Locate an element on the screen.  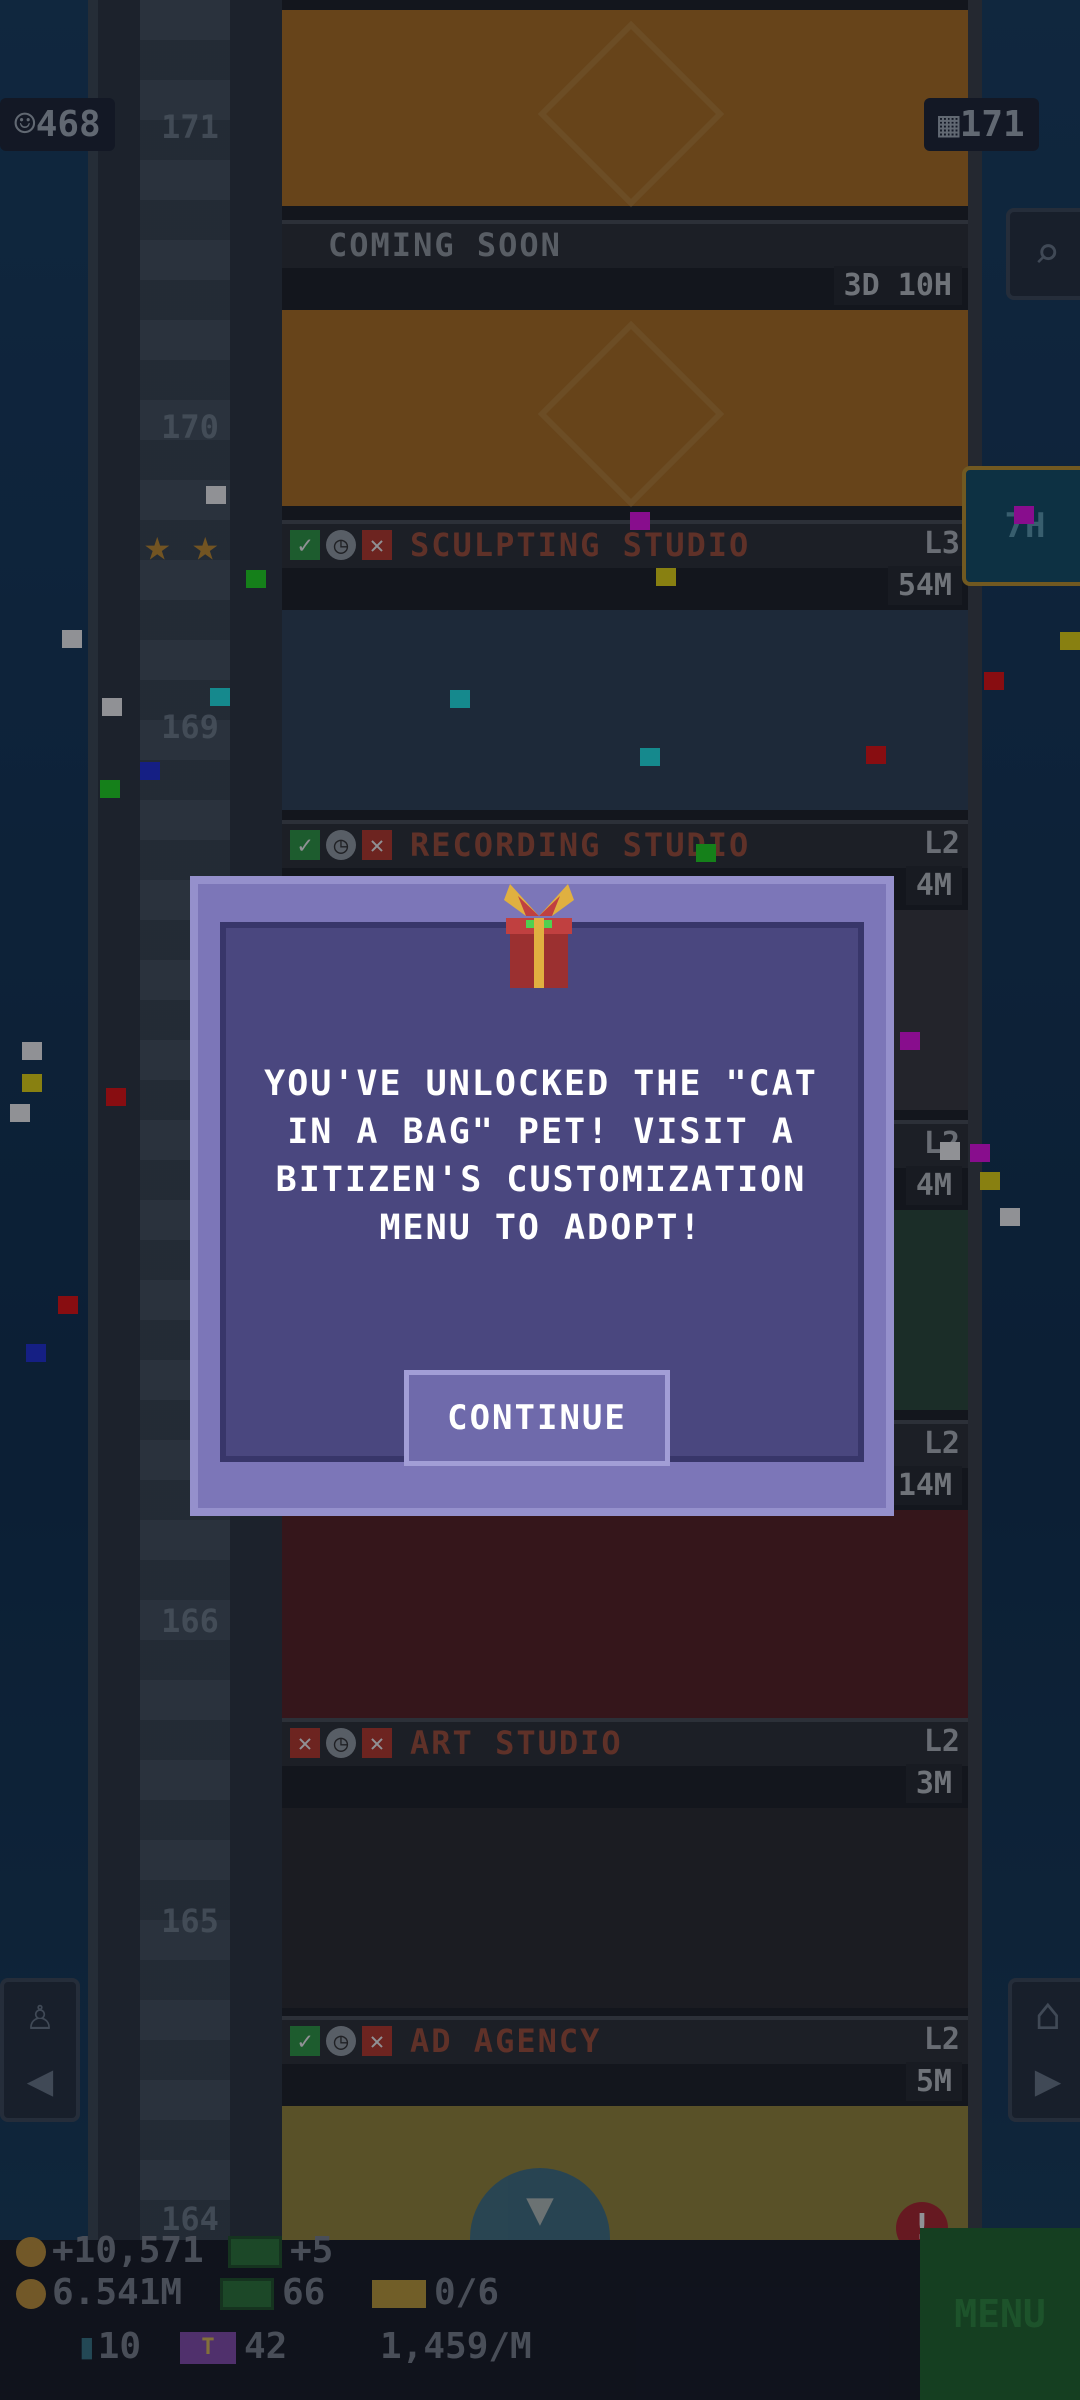
continue-button: CONTINUE is located at coordinates (537, 1418).